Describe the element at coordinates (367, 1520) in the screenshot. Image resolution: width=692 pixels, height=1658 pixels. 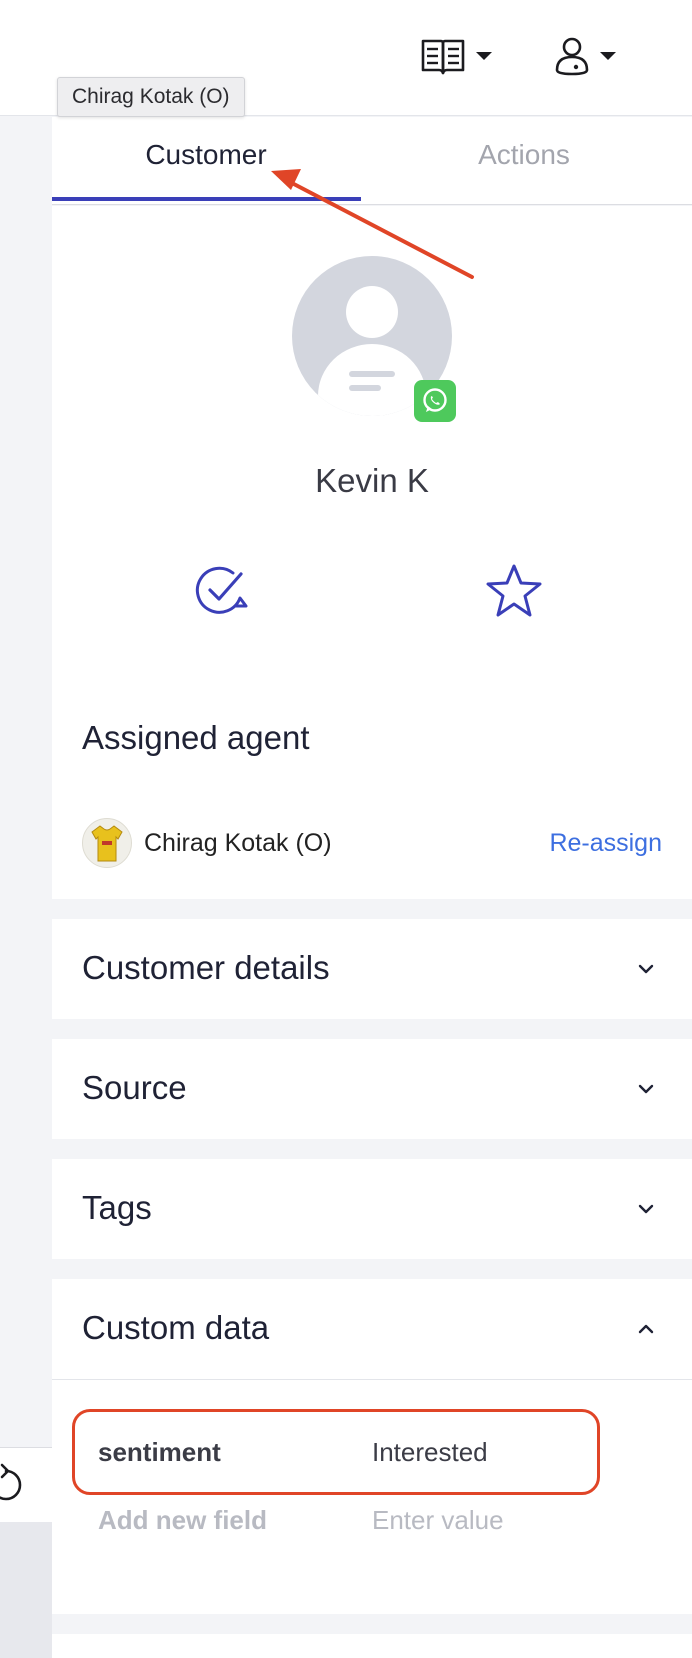
I see `new-field-row: Add new field Enter value` at that location.